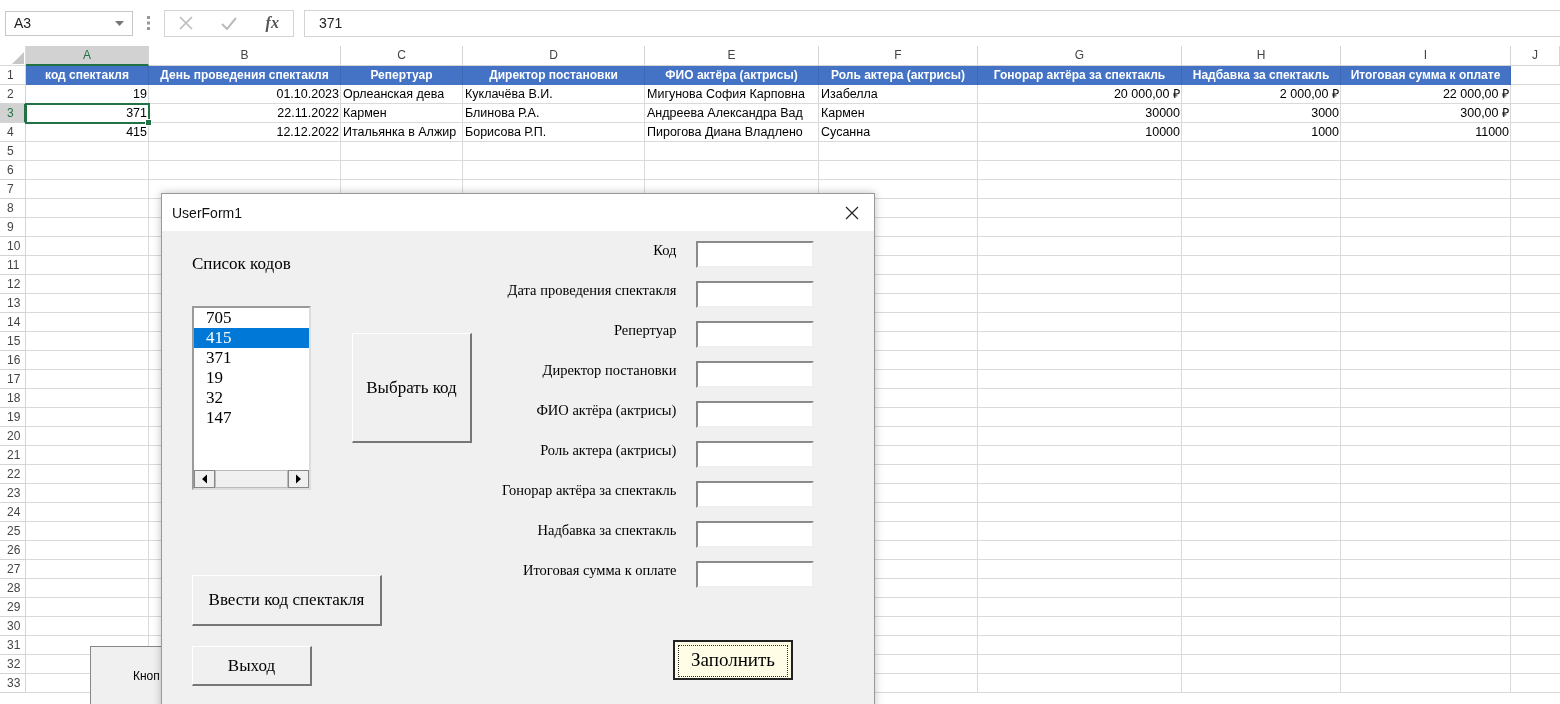 Image resolution: width=1560 pixels, height=704 pixels. Describe the element at coordinates (509, 94) in the screenshot. I see `table-cell-text: Куклачёва В.И.` at that location.